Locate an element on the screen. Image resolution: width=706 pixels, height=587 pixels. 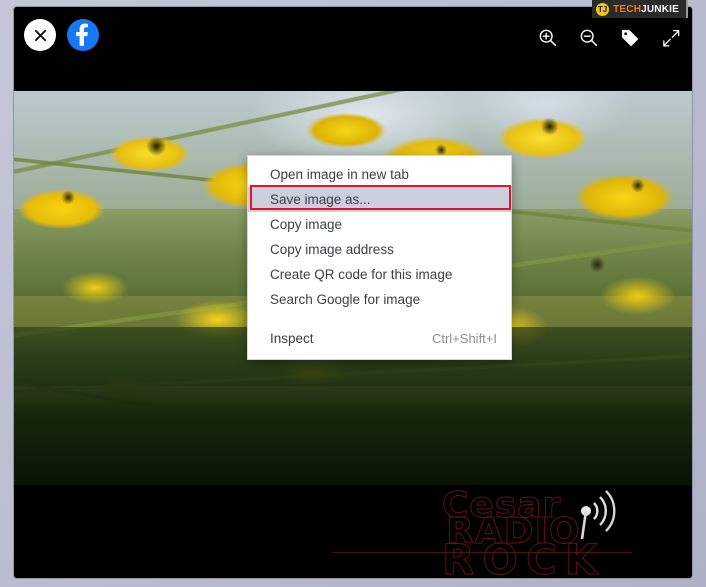
facebook-icon is located at coordinates (82, 34).